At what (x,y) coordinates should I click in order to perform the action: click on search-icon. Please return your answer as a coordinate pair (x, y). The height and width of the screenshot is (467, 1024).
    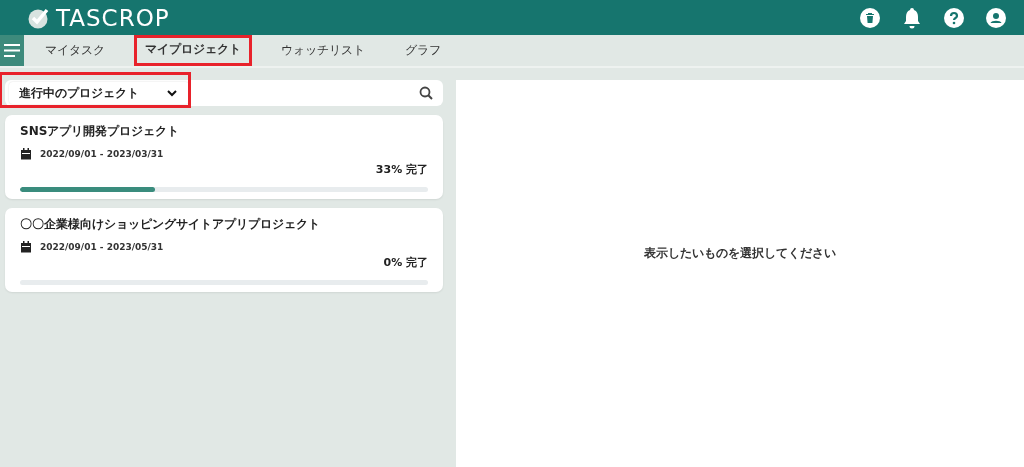
    Looking at the image, I should click on (426, 93).